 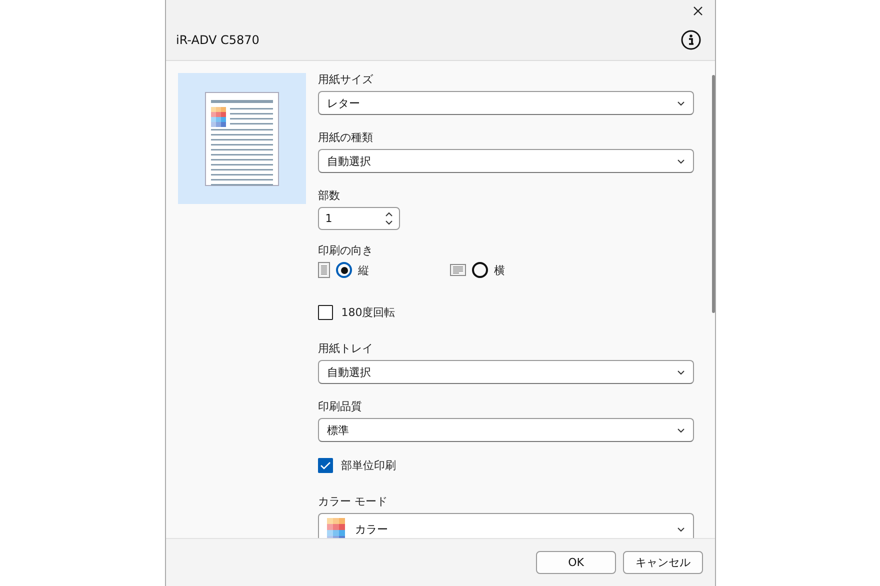 I want to click on setting-label: 用紙サイズ, so click(x=346, y=80).